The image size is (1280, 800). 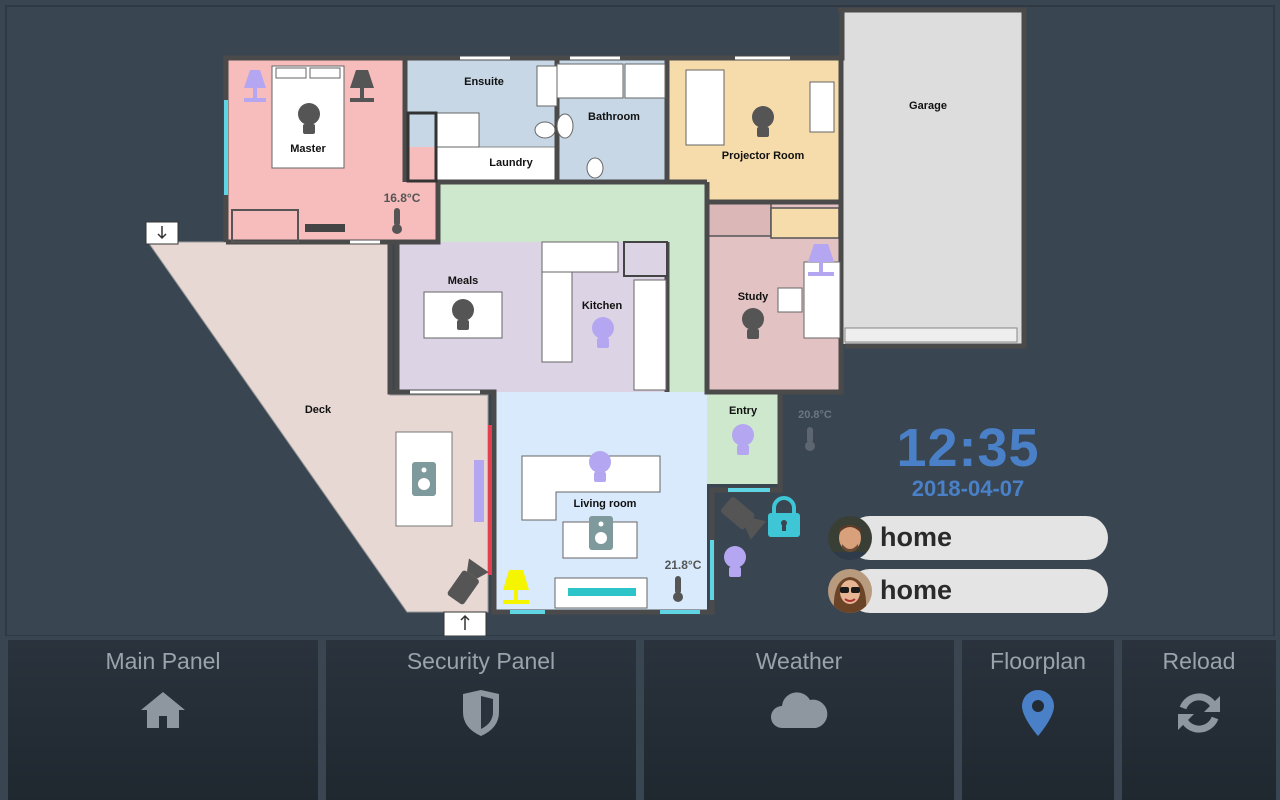 I want to click on room-label-study: Study, so click(x=753, y=297).